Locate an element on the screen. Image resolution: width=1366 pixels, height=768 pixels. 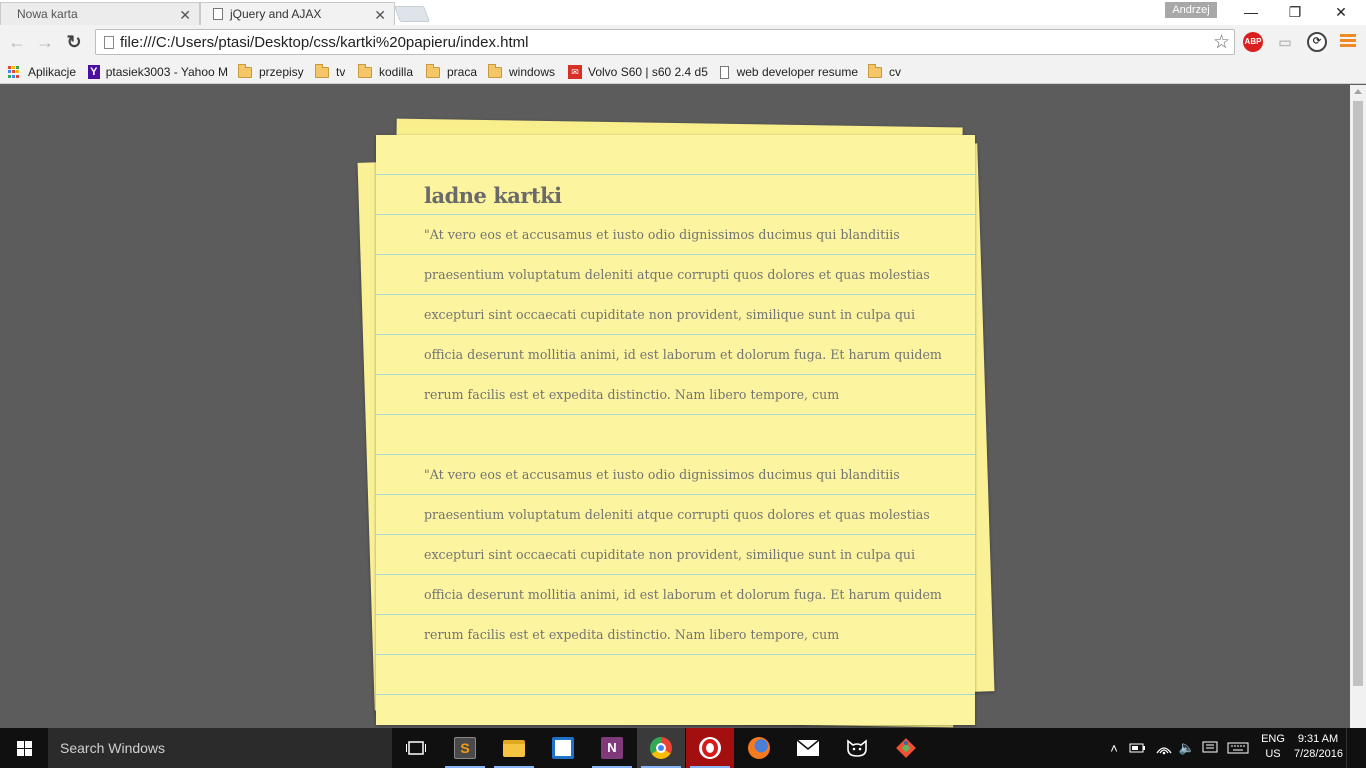
tab-jquery-ajax: jQuery and AJAX ✕ is located at coordinates (297, 13).